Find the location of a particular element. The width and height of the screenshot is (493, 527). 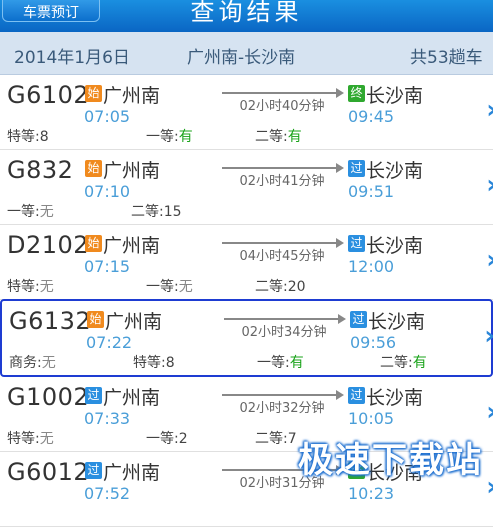

seat-availability: 一等:2 is located at coordinates (167, 438).